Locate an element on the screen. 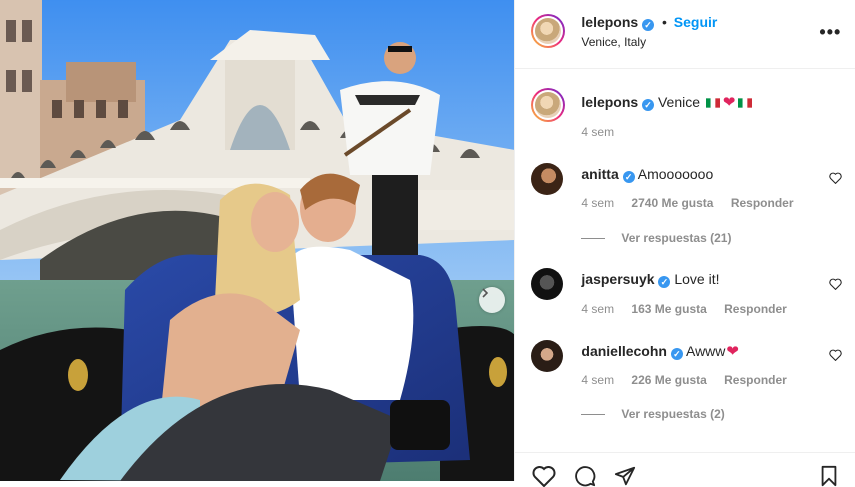  caption-avatar is located at coordinates (548, 105).